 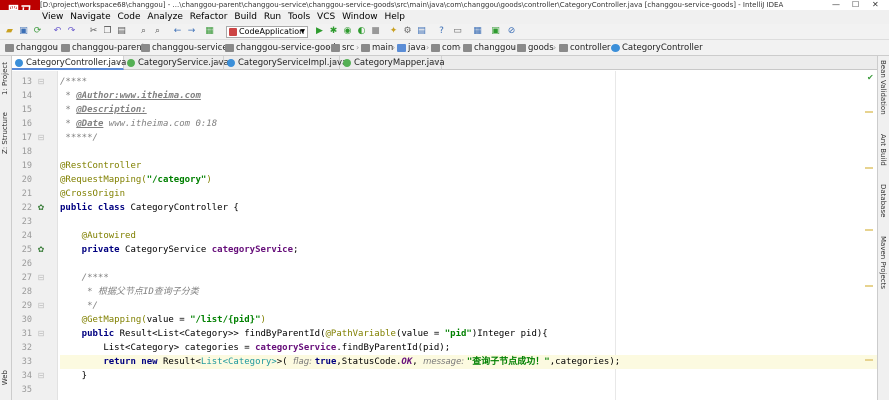 What do you see at coordinates (477, 31) in the screenshot?
I see `vcs-icon: ▦` at bounding box center [477, 31].